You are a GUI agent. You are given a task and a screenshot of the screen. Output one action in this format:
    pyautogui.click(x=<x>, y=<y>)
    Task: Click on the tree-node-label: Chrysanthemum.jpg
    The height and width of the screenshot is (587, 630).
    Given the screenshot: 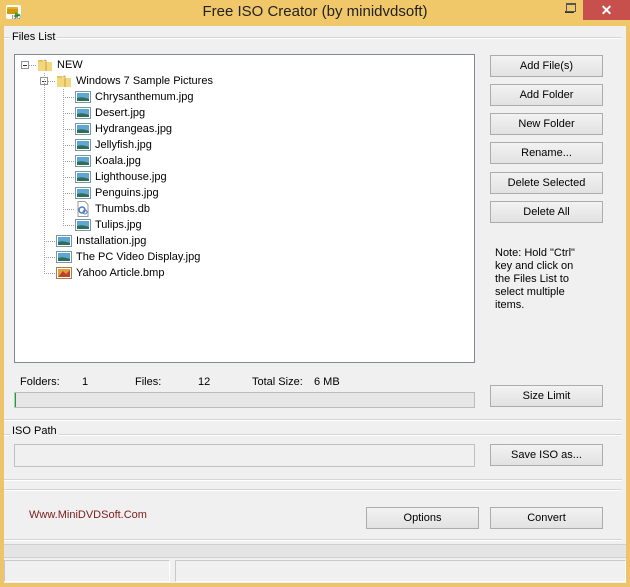 What is the action you would take?
    pyautogui.click(x=144, y=97)
    